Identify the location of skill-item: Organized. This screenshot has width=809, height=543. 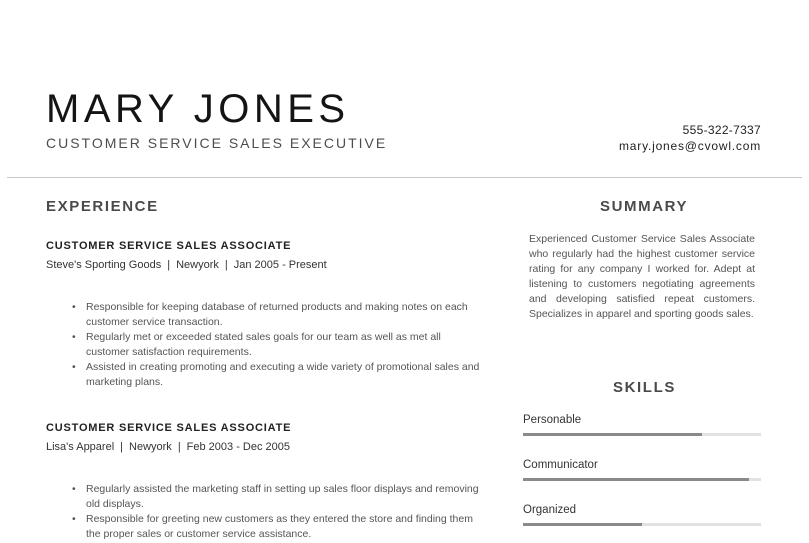
(642, 514).